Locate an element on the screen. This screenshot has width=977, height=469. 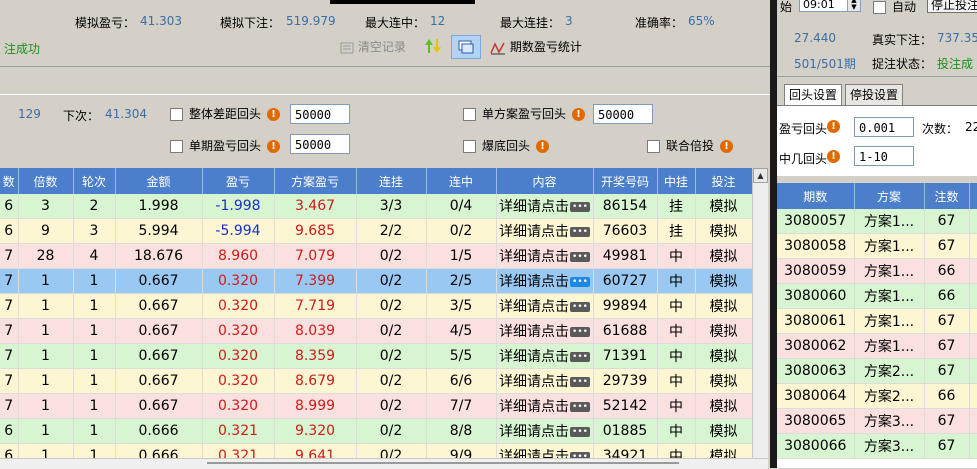
table-row: 7 1 1 0.667 0.320 8.039 0/2 4/5 详细请点击 ••• 61688 中 模拟 is located at coordinates (376, 331).